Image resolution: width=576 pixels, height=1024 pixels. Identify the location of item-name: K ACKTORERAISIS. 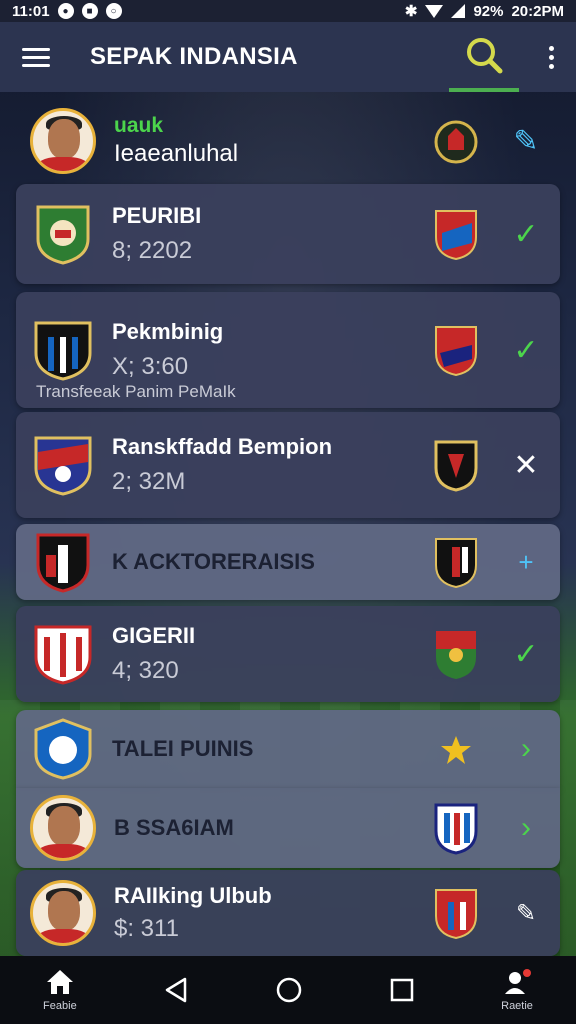
(213, 561).